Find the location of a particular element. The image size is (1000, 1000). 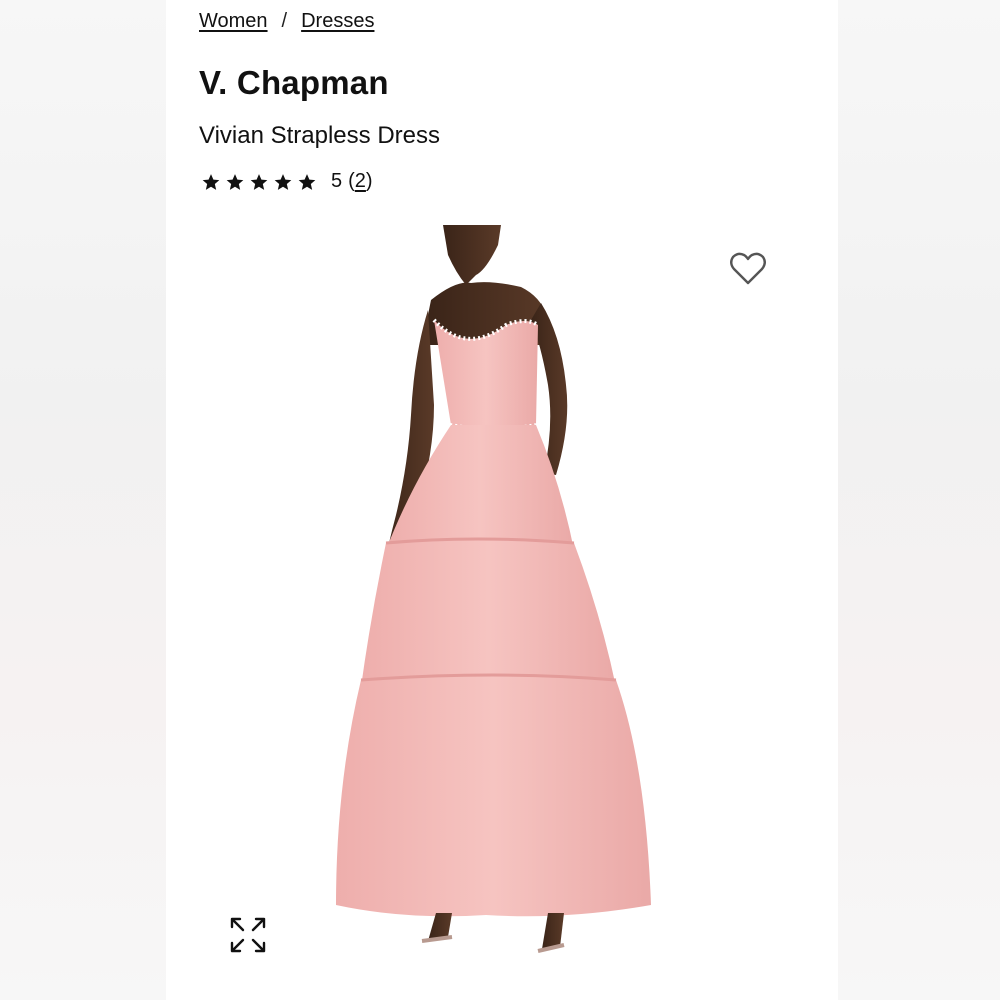

expand-arrows-icon is located at coordinates (248, 935).